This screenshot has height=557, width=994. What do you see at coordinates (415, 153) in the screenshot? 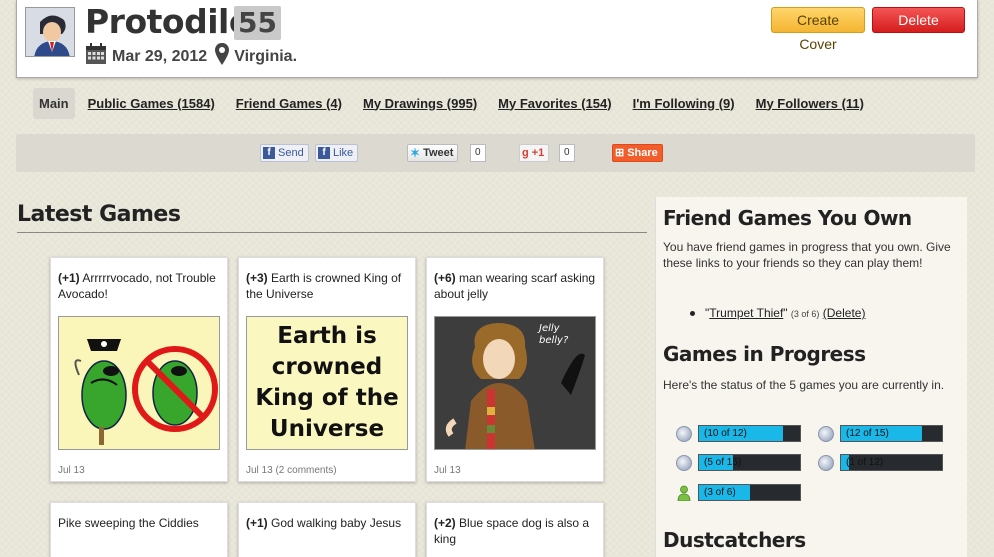
I see `twitter-bird-icon: ✶` at bounding box center [415, 153].